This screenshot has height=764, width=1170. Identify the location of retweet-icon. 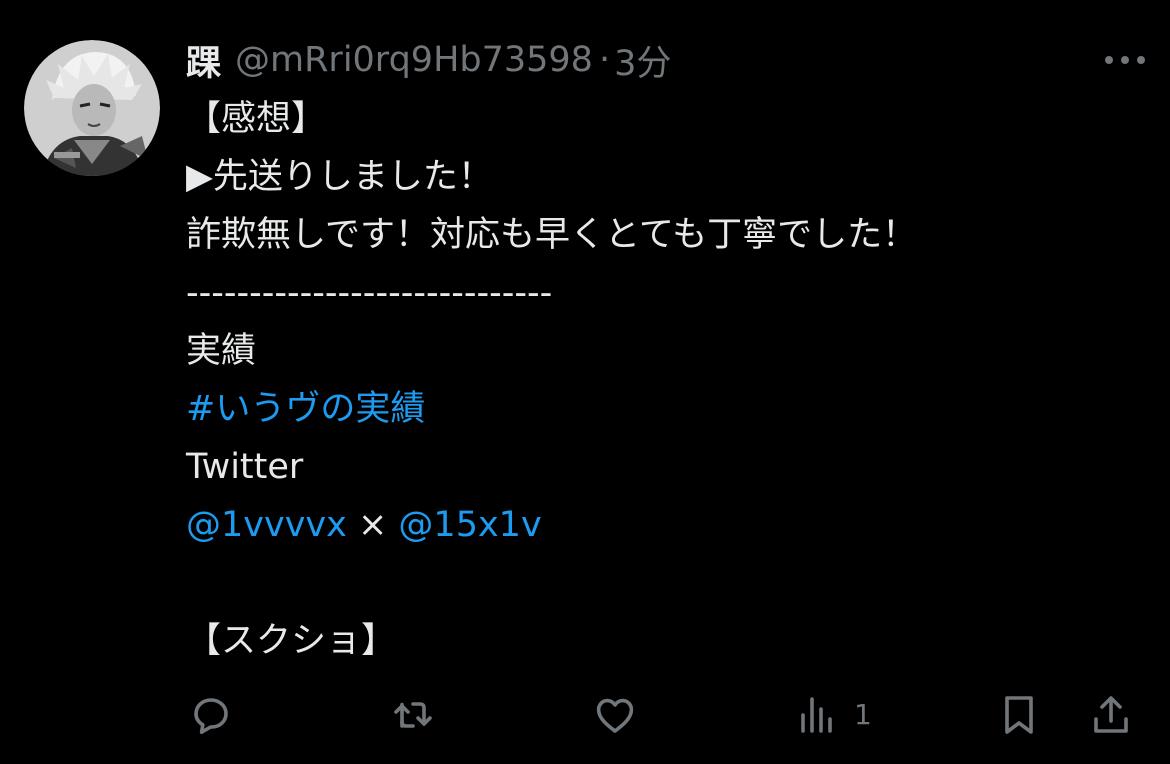
(413, 715).